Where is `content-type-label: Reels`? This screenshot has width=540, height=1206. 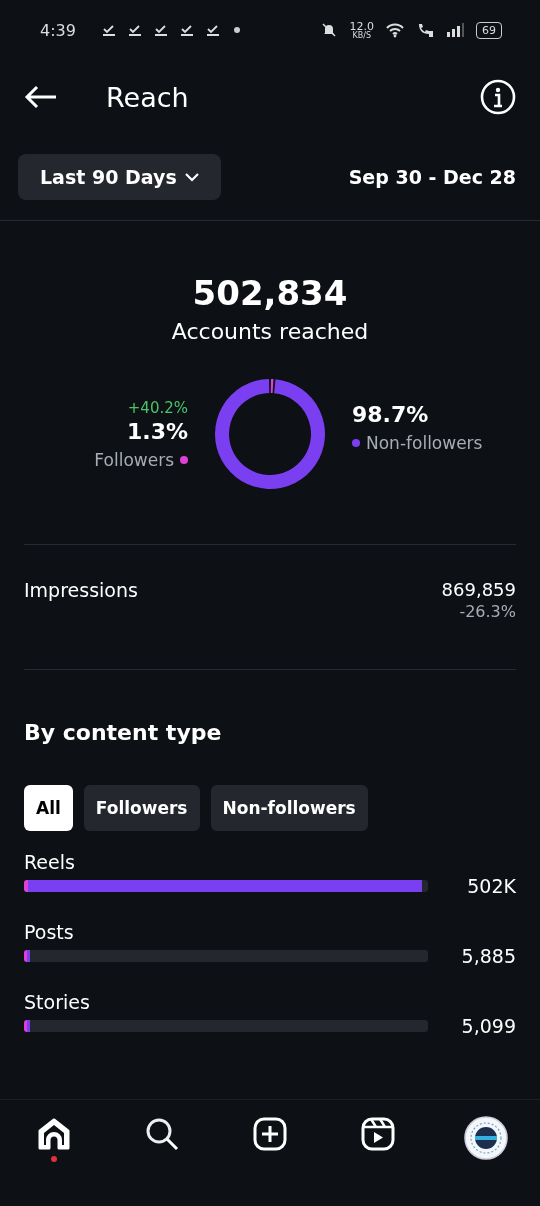
content-type-label: Reels is located at coordinates (50, 862).